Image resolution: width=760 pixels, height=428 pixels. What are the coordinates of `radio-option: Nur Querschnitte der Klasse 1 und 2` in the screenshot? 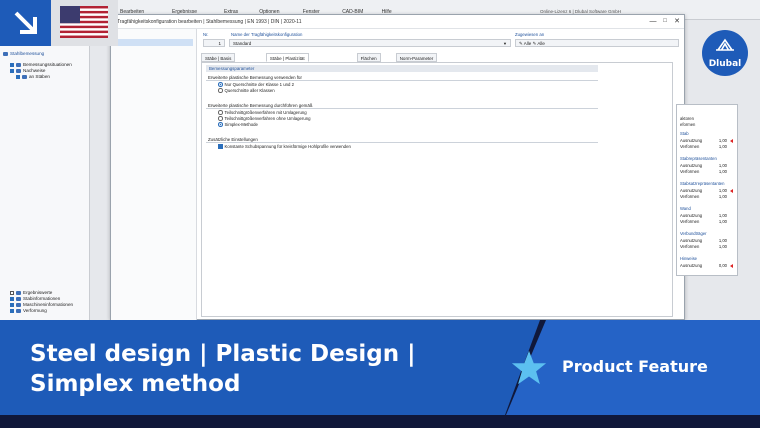 It's located at (256, 84).